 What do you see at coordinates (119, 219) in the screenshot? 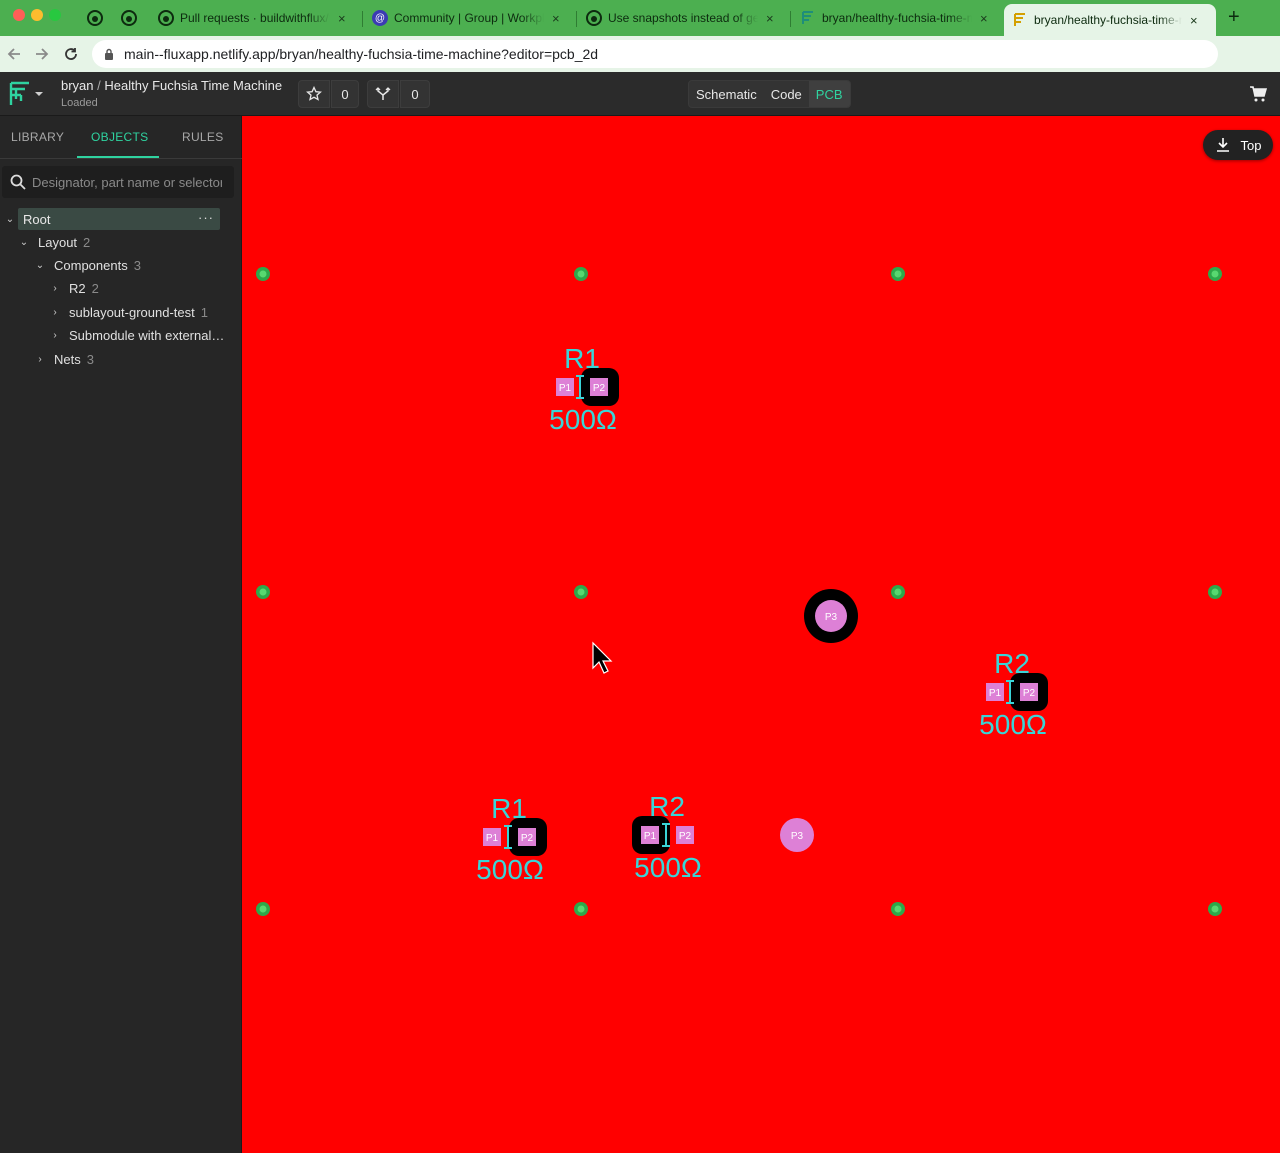
I see `tree-root: Root ···` at bounding box center [119, 219].